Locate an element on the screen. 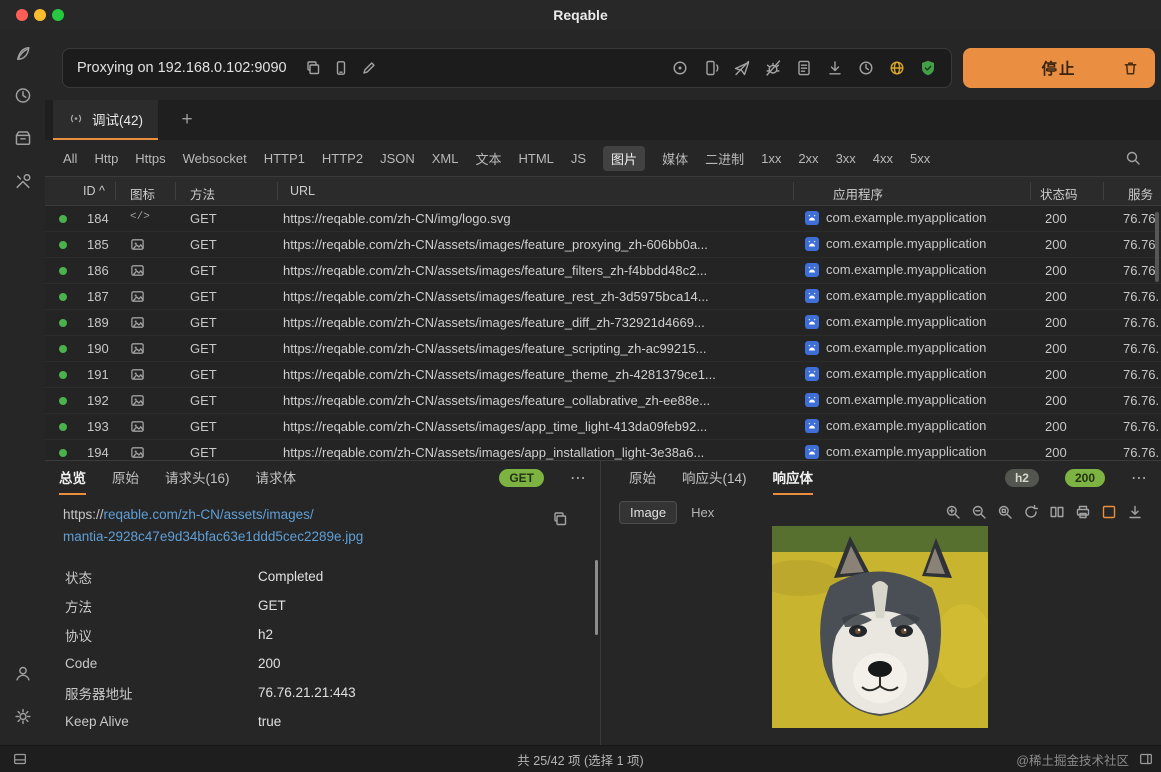 The width and height of the screenshot is (1161, 772). account-icon is located at coordinates (22, 673).